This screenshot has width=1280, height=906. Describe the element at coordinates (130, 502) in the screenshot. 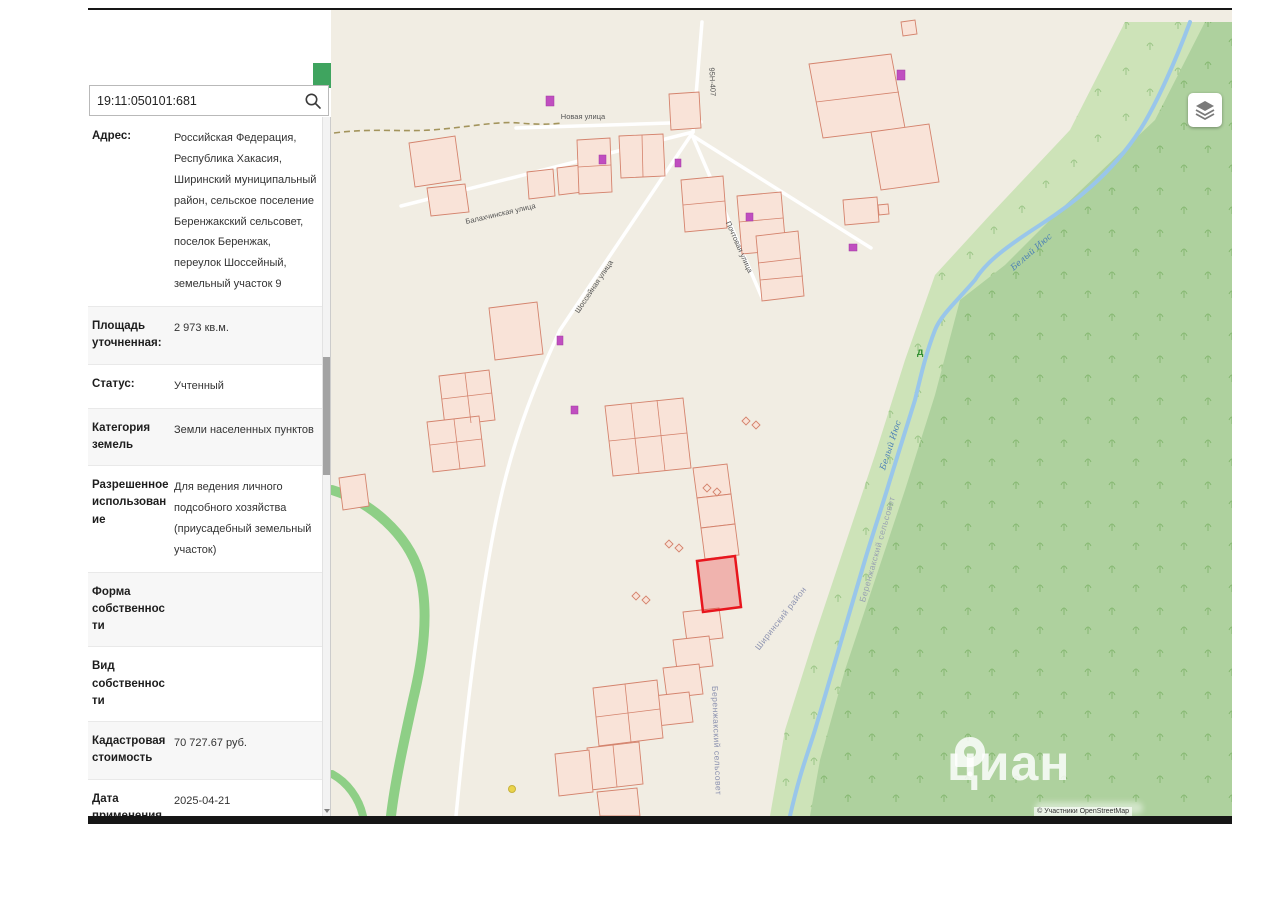

I see `info-row-label: Разрешенное использование` at that location.